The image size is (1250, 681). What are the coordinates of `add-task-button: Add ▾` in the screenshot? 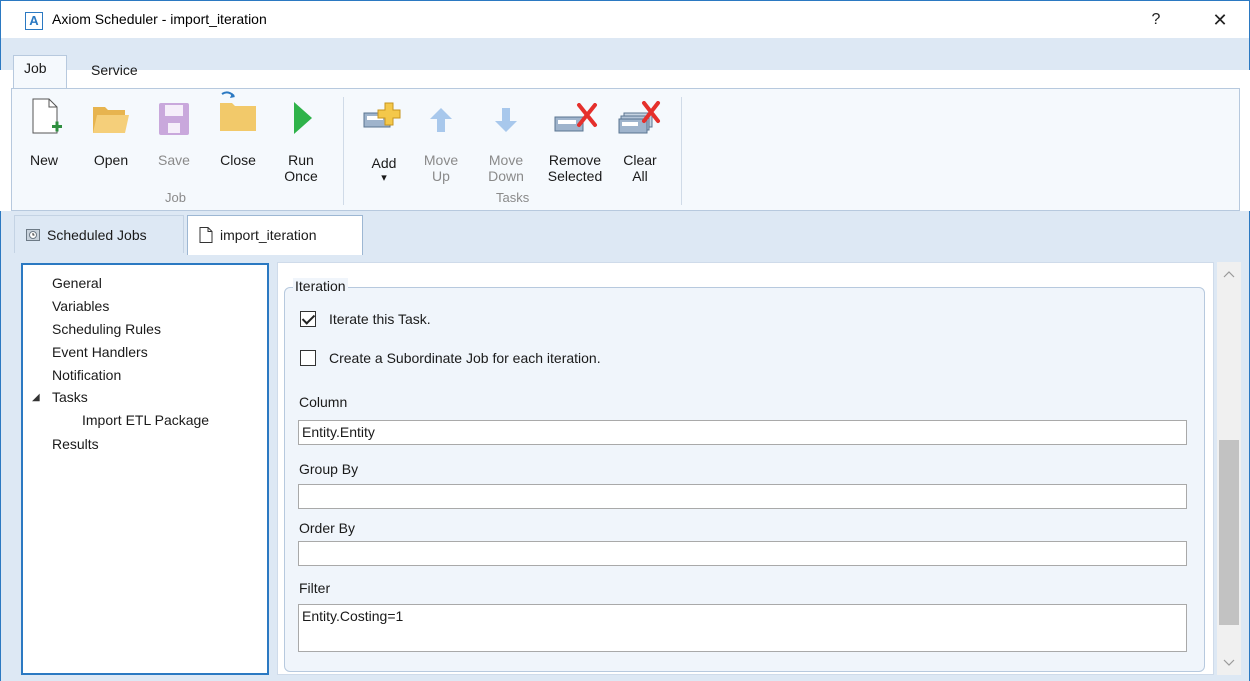 It's located at (384, 141).